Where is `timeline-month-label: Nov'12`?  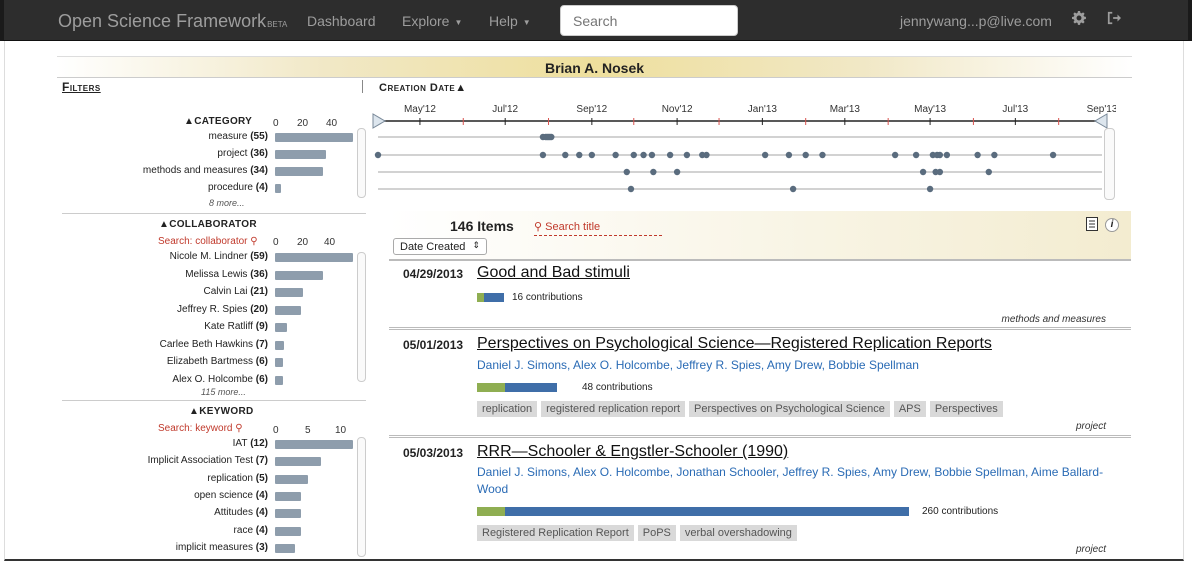
timeline-month-label: Nov'12 is located at coordinates (677, 109).